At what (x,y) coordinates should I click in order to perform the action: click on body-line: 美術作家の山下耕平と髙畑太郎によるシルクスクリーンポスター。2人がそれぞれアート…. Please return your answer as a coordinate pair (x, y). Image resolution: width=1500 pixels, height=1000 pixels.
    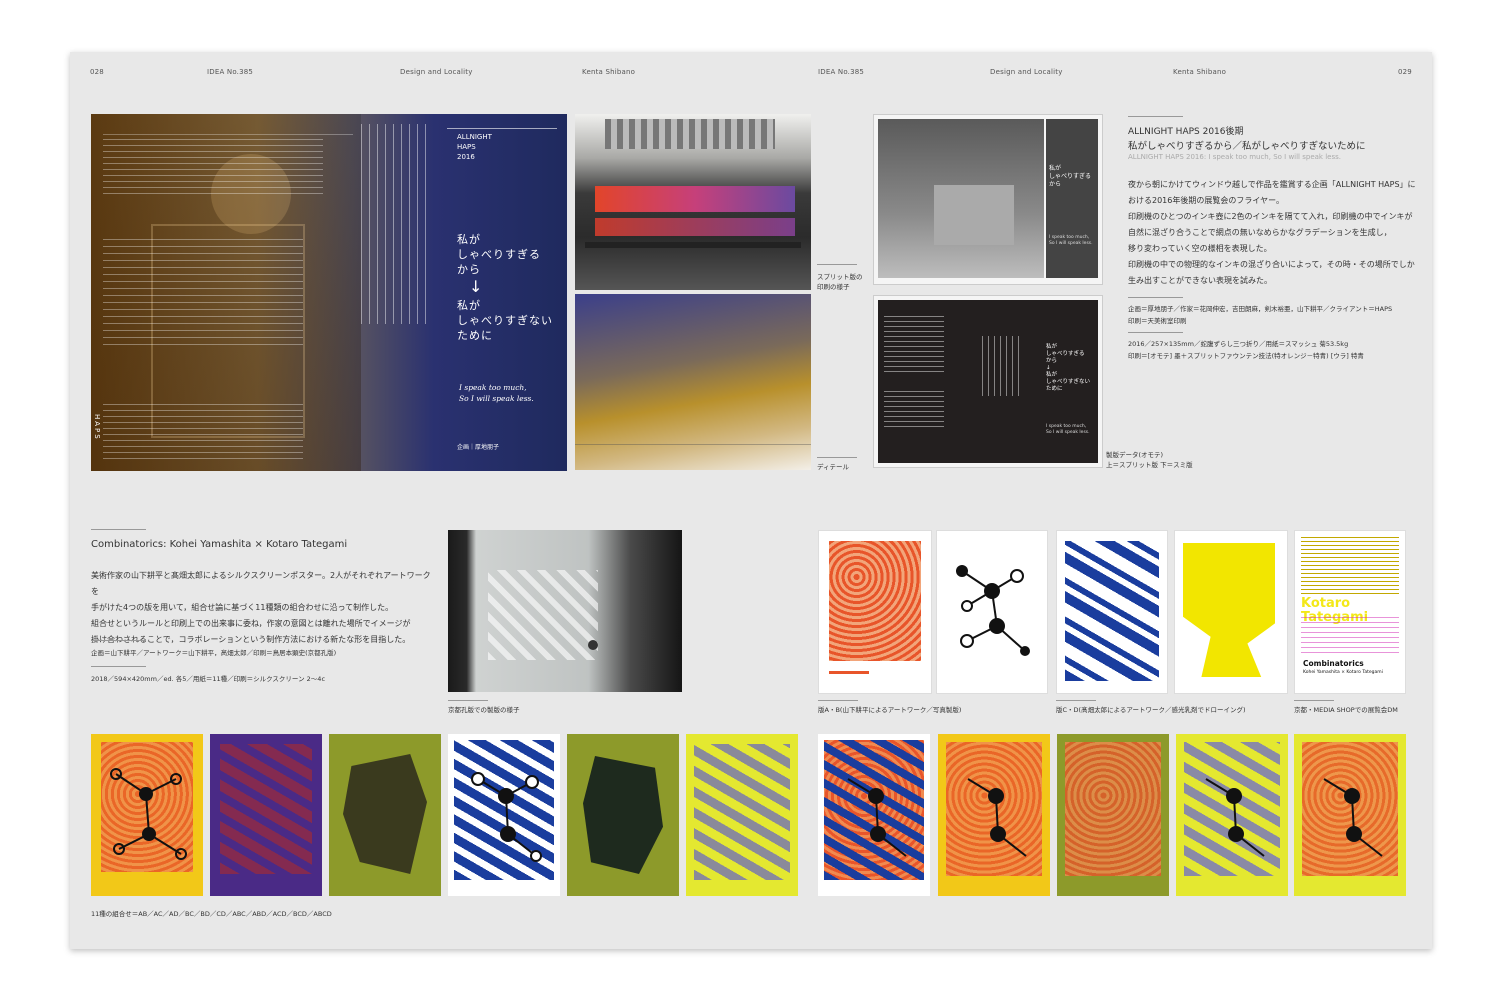
    Looking at the image, I should click on (261, 583).